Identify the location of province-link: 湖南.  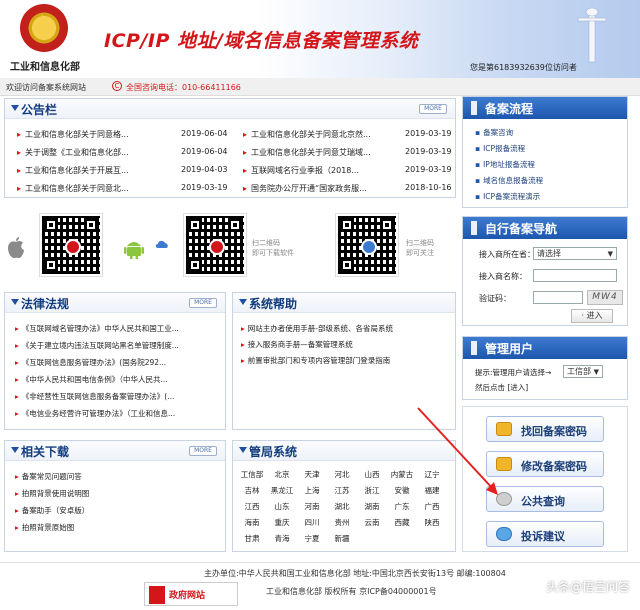
(372, 506).